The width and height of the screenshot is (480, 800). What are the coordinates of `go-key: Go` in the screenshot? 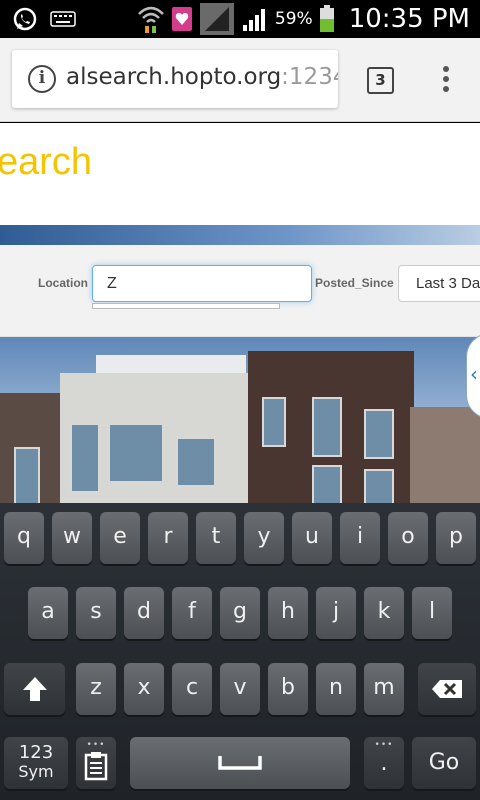 It's located at (444, 763).